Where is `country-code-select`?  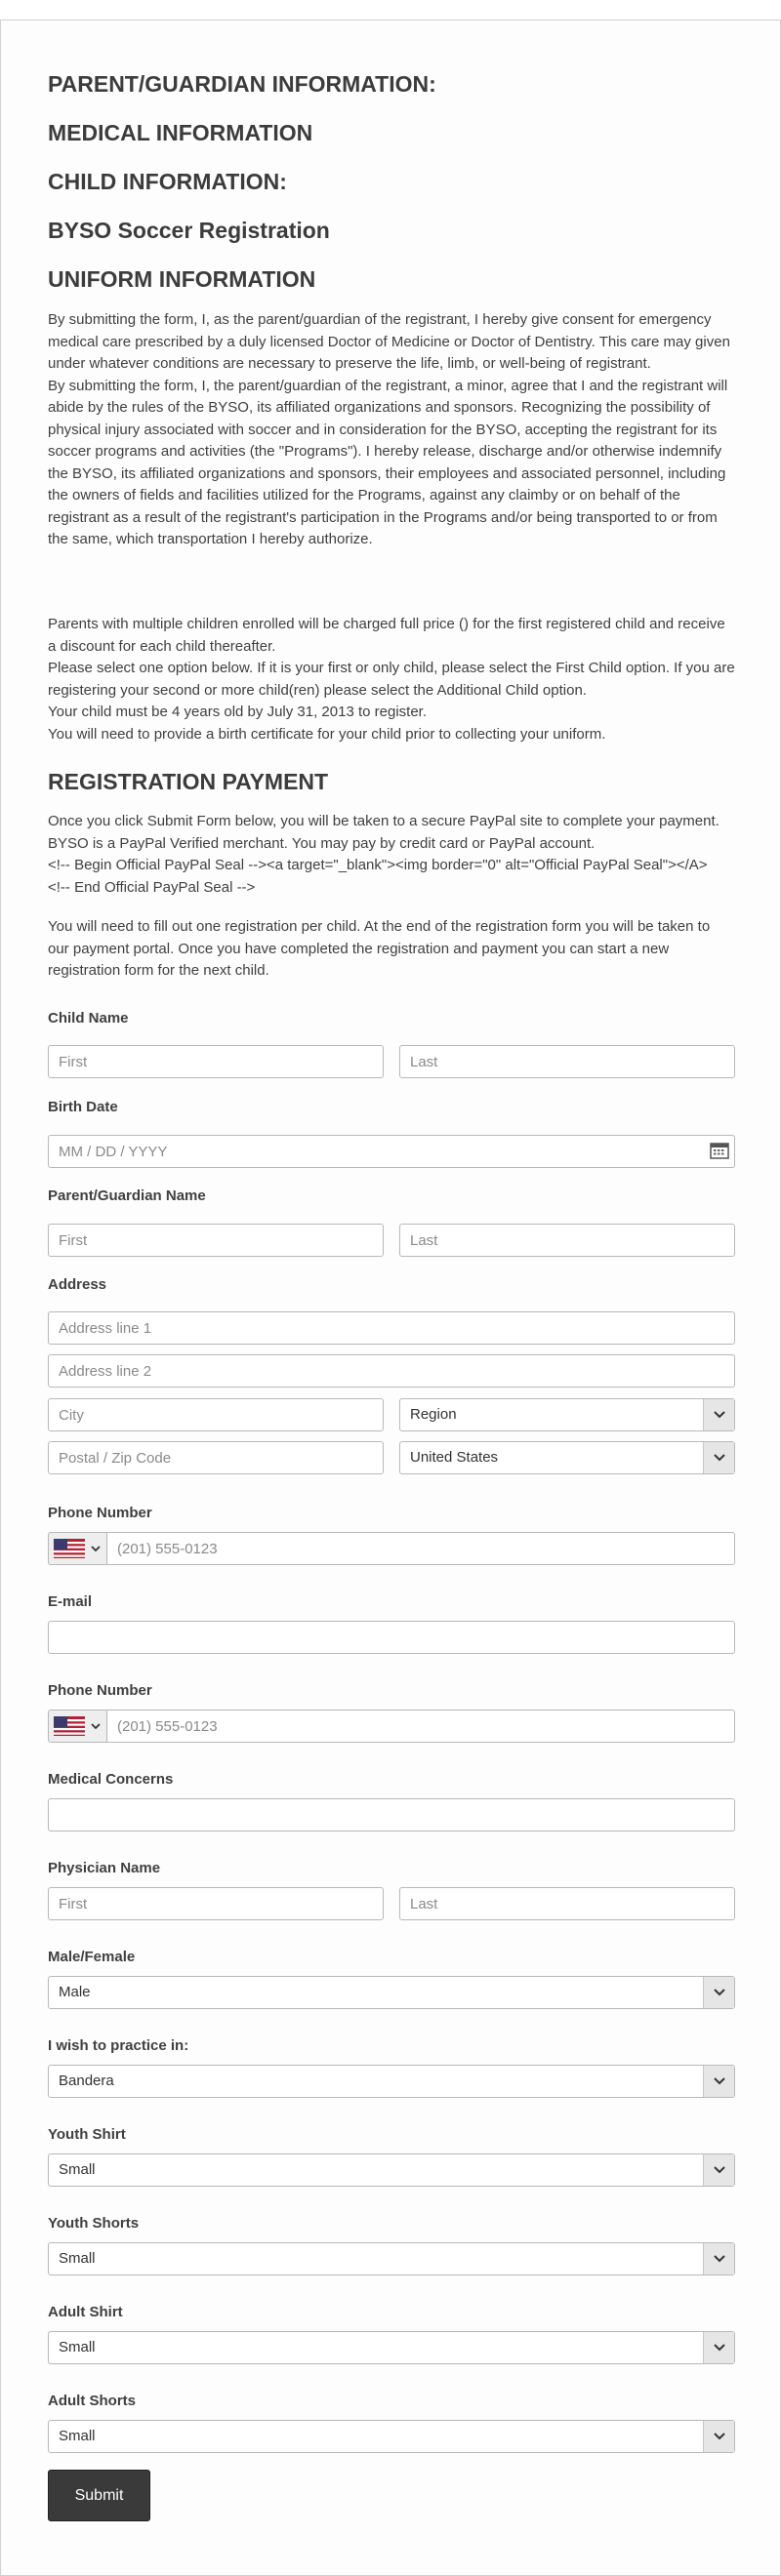 country-code-select is located at coordinates (77, 1548).